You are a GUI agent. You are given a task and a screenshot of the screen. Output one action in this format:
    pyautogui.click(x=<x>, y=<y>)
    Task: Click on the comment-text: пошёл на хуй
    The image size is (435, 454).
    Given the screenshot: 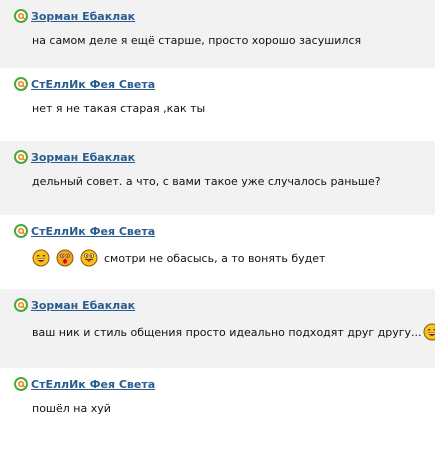 What is the action you would take?
    pyautogui.click(x=219, y=408)
    